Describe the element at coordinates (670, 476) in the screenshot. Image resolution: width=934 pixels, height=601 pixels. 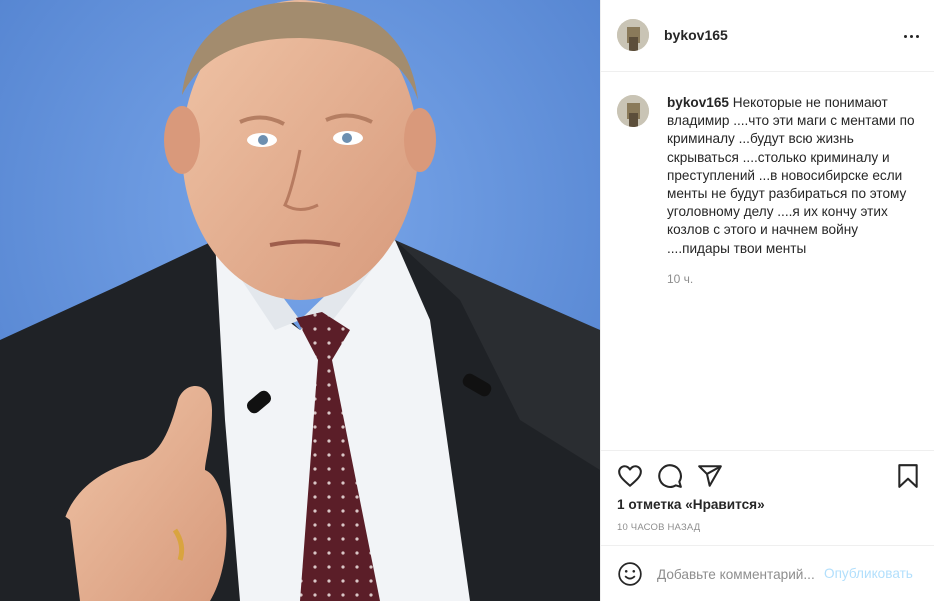
I see `comment-icon` at that location.